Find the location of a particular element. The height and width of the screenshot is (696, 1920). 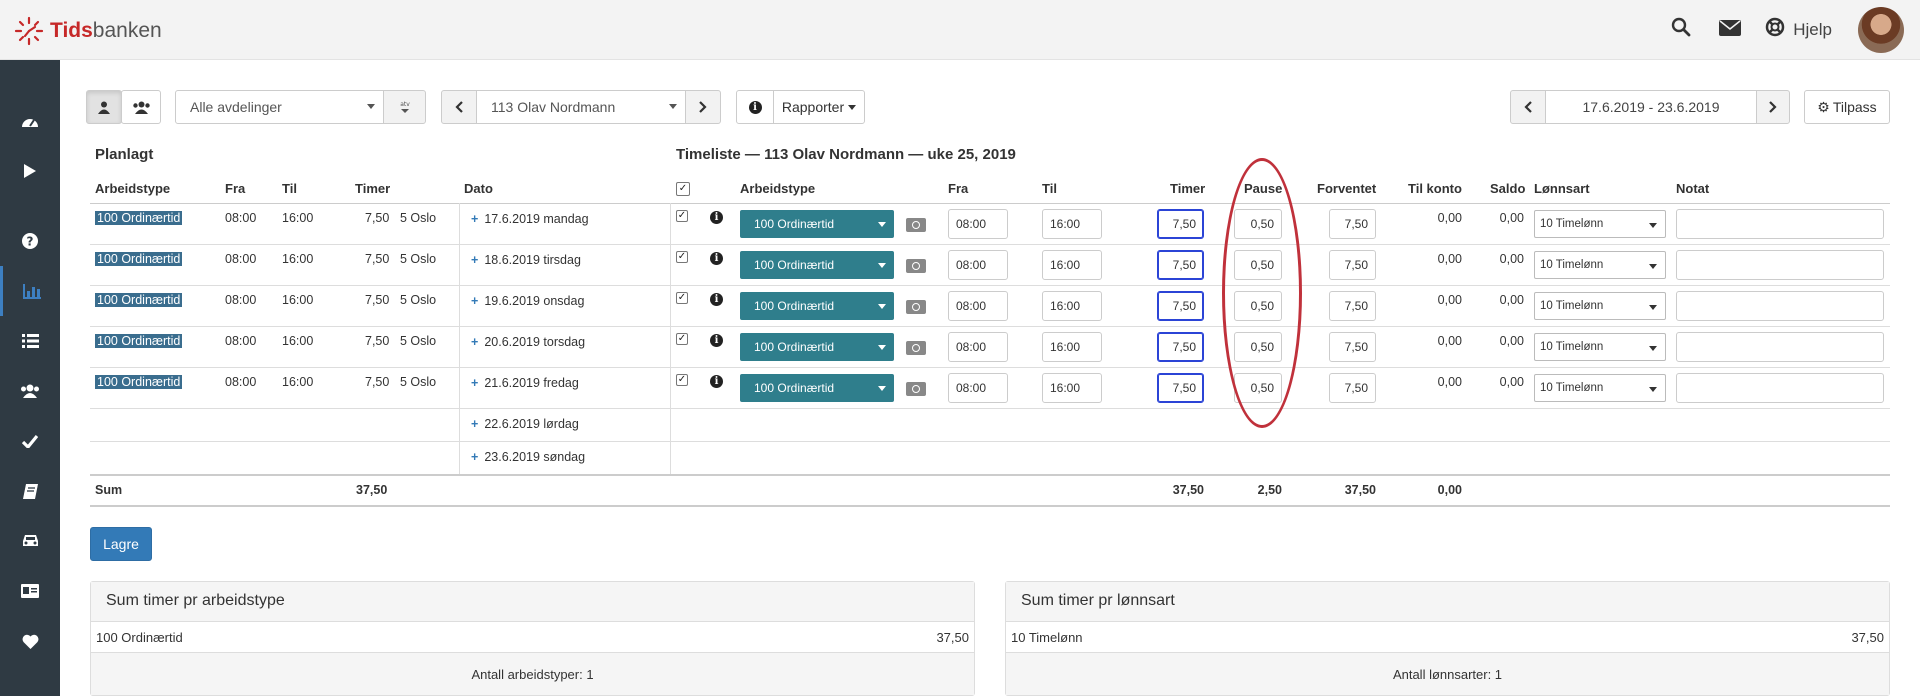

users-icon is located at coordinates (30, 391).